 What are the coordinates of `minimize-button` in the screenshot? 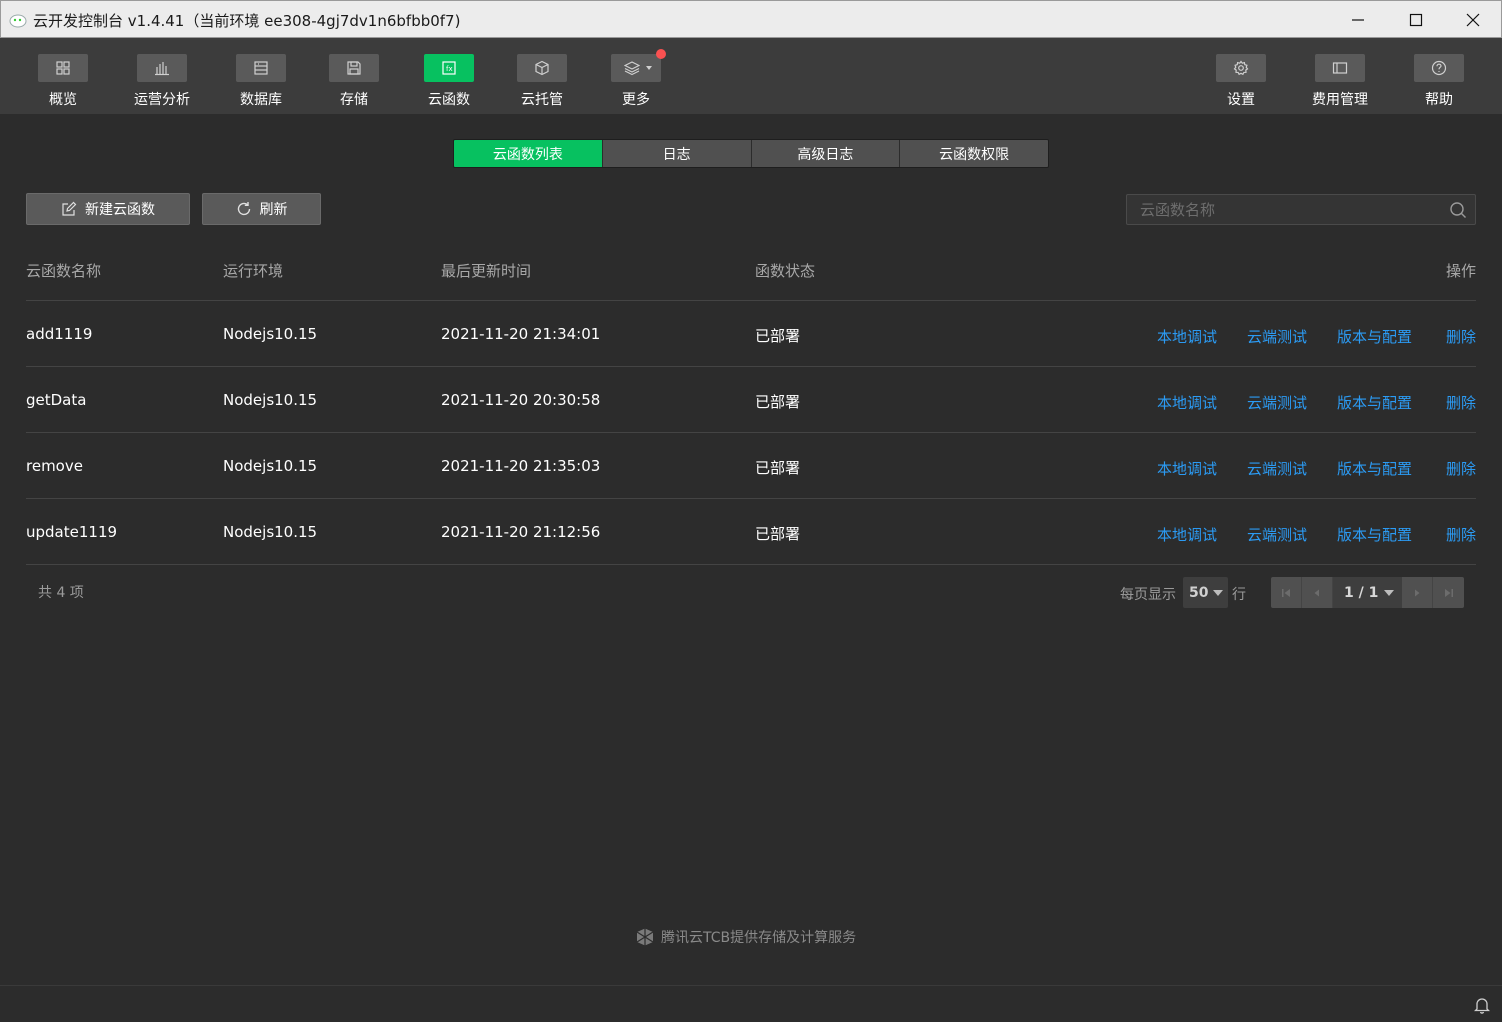 It's located at (1358, 20).